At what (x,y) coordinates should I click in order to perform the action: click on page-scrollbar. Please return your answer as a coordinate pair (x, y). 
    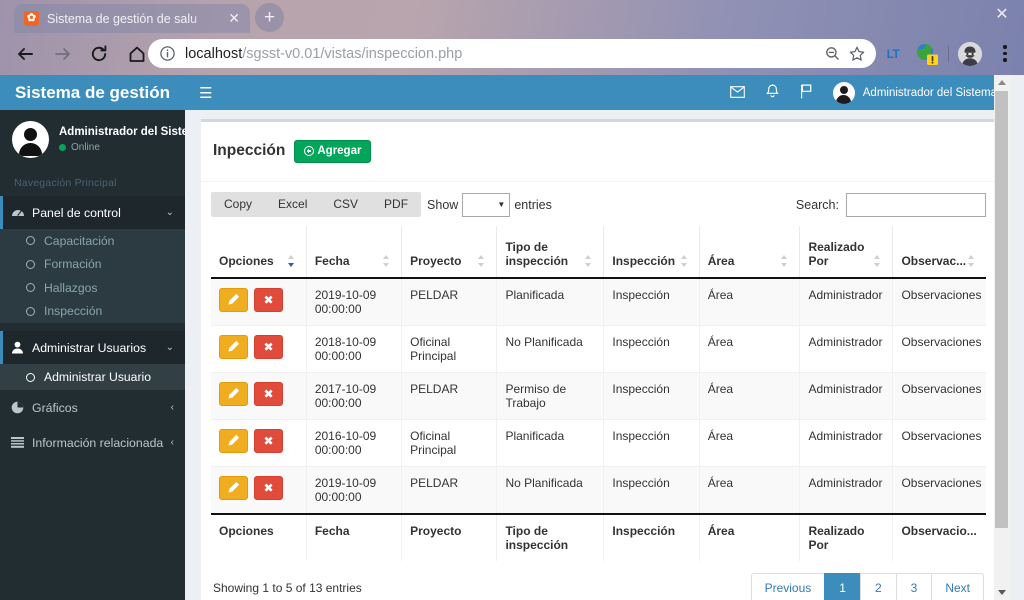
    Looking at the image, I should click on (1001, 337).